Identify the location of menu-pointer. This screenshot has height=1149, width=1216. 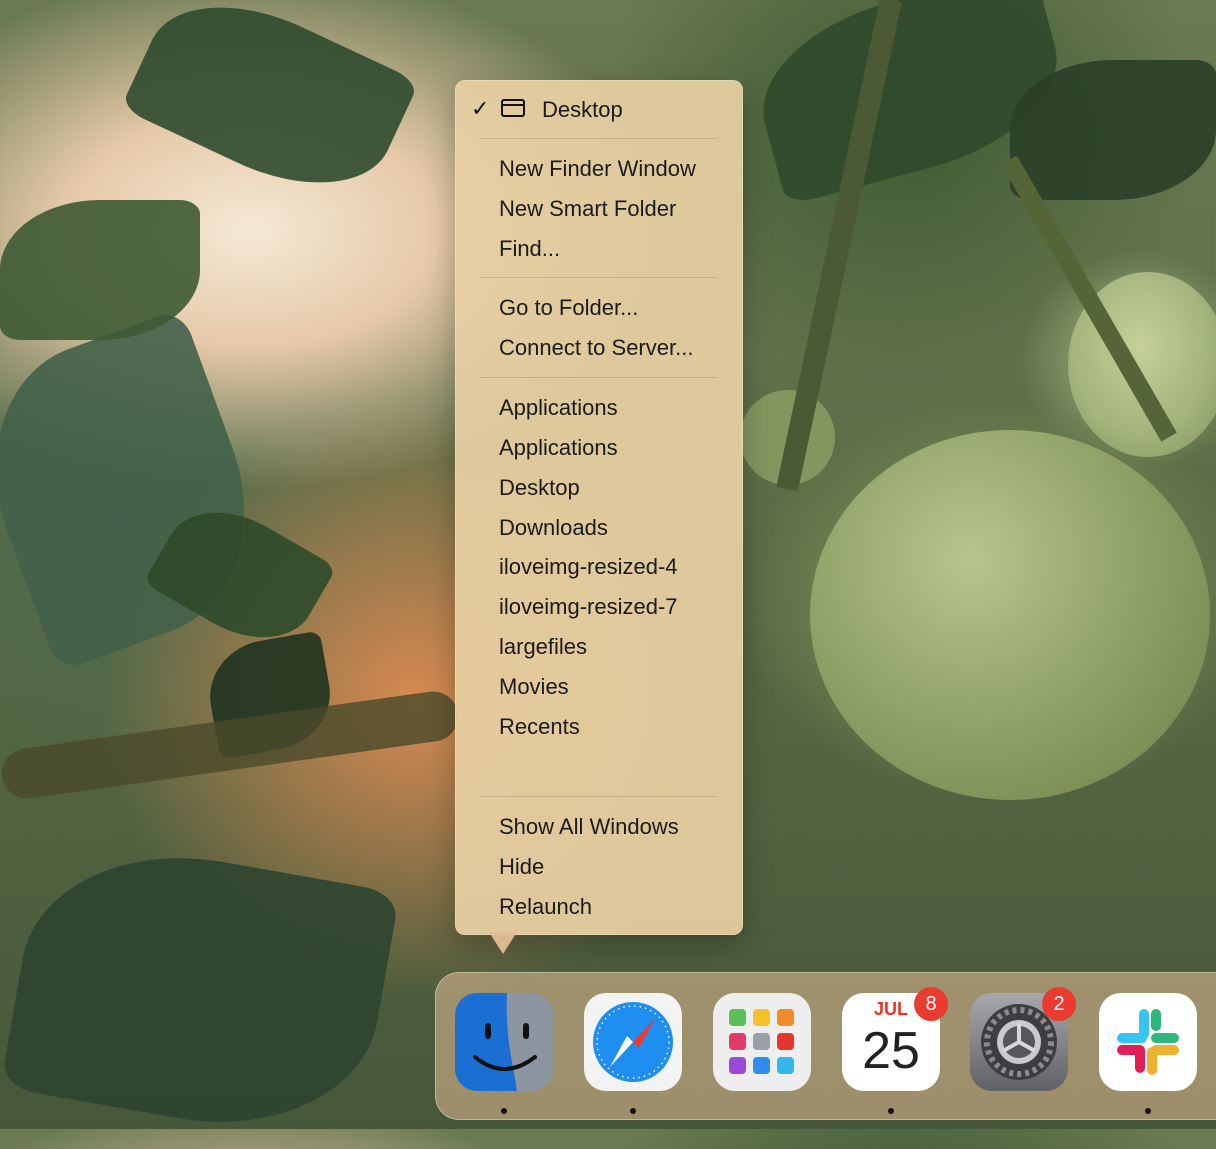
(503, 943).